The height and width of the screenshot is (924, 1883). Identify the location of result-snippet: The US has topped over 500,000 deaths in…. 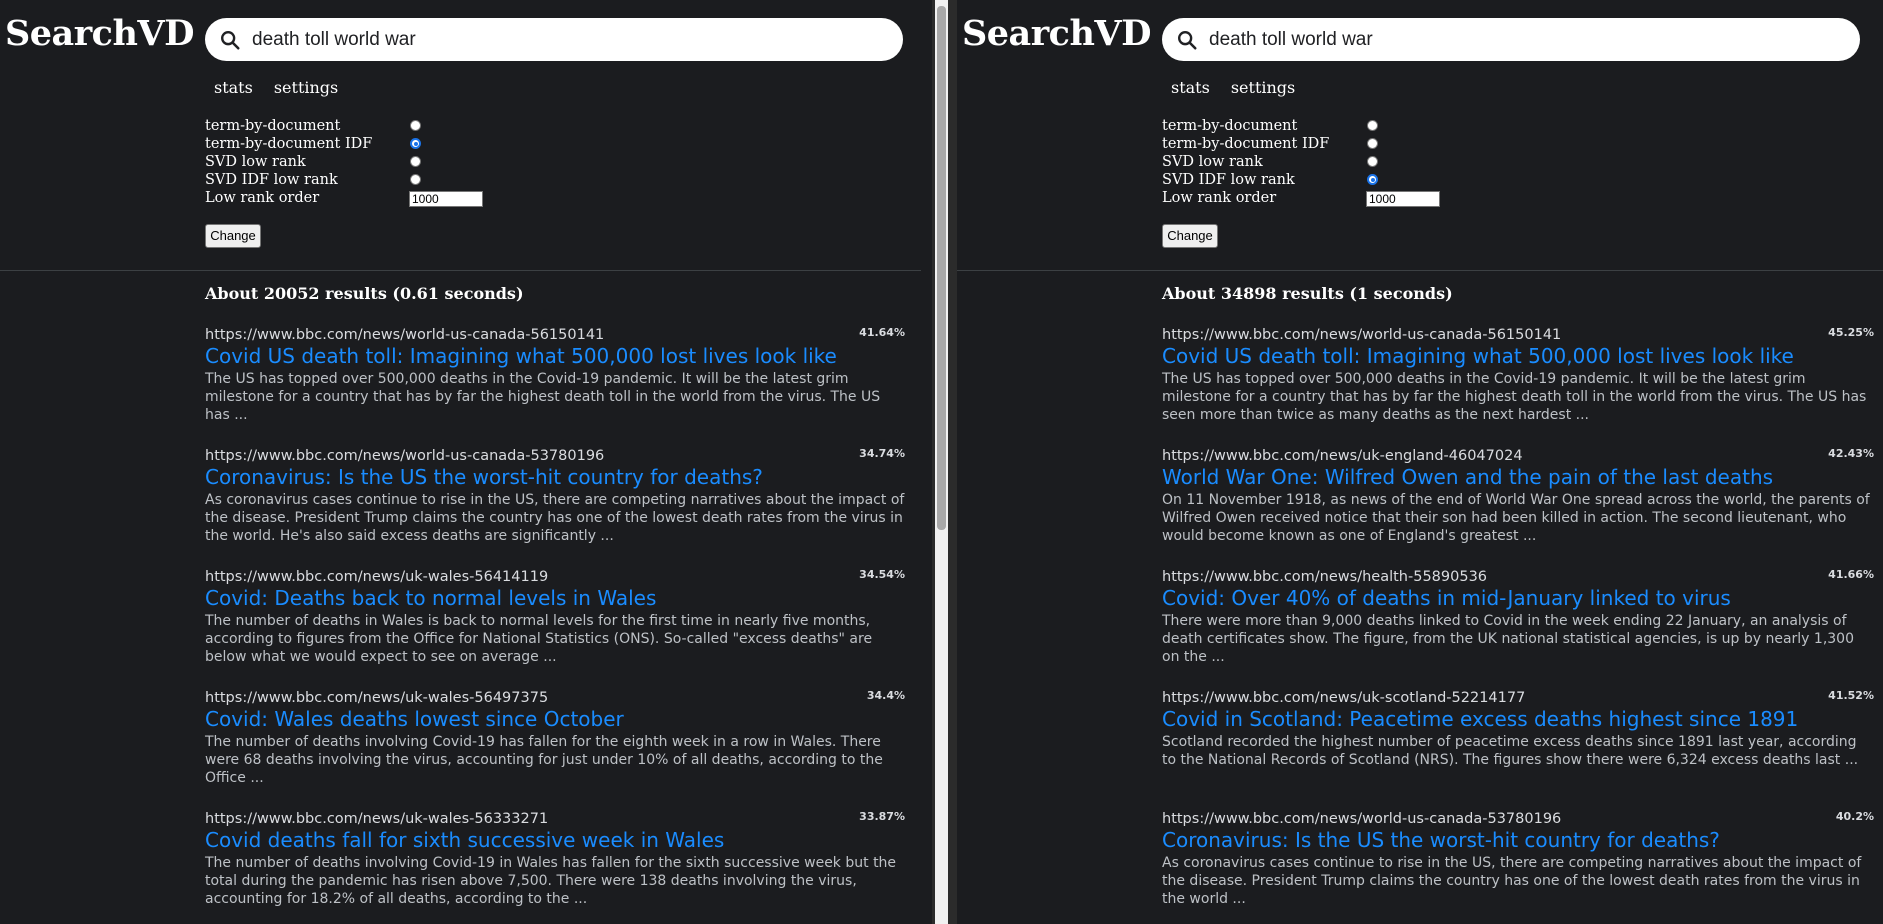
(1514, 397).